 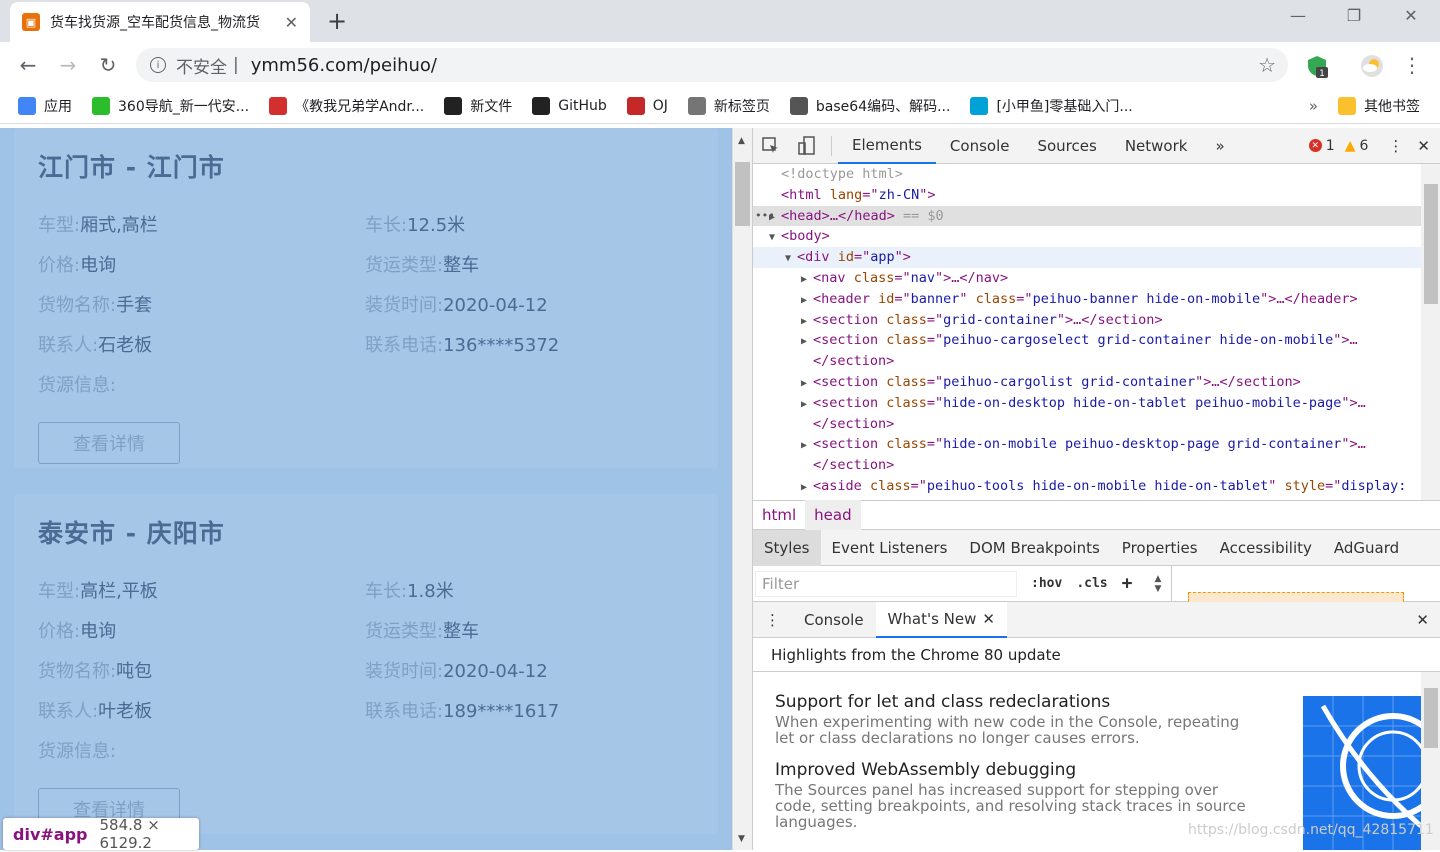 What do you see at coordinates (765, 216) in the screenshot?
I see `node-actions-icon: •••` at bounding box center [765, 216].